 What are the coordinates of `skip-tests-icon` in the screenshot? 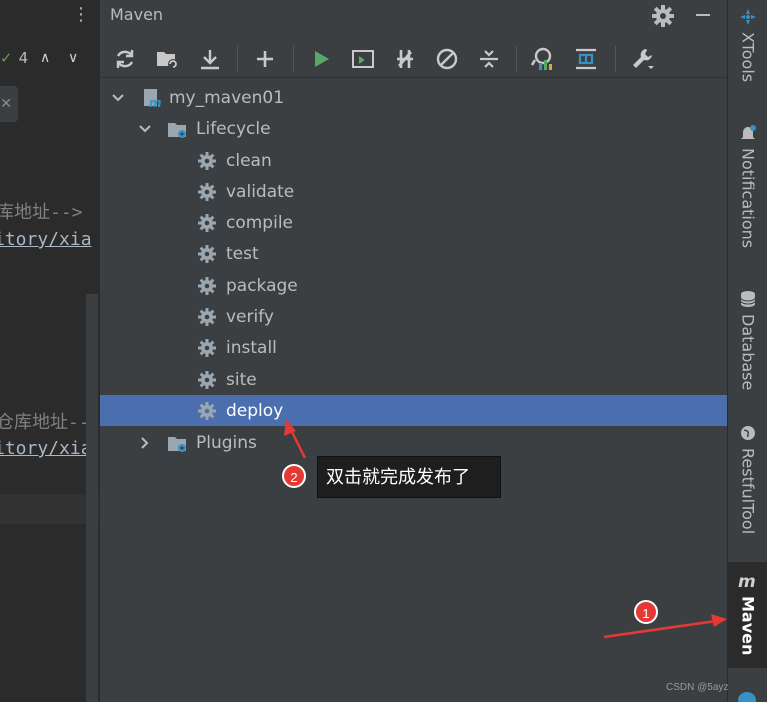 It's located at (447, 59).